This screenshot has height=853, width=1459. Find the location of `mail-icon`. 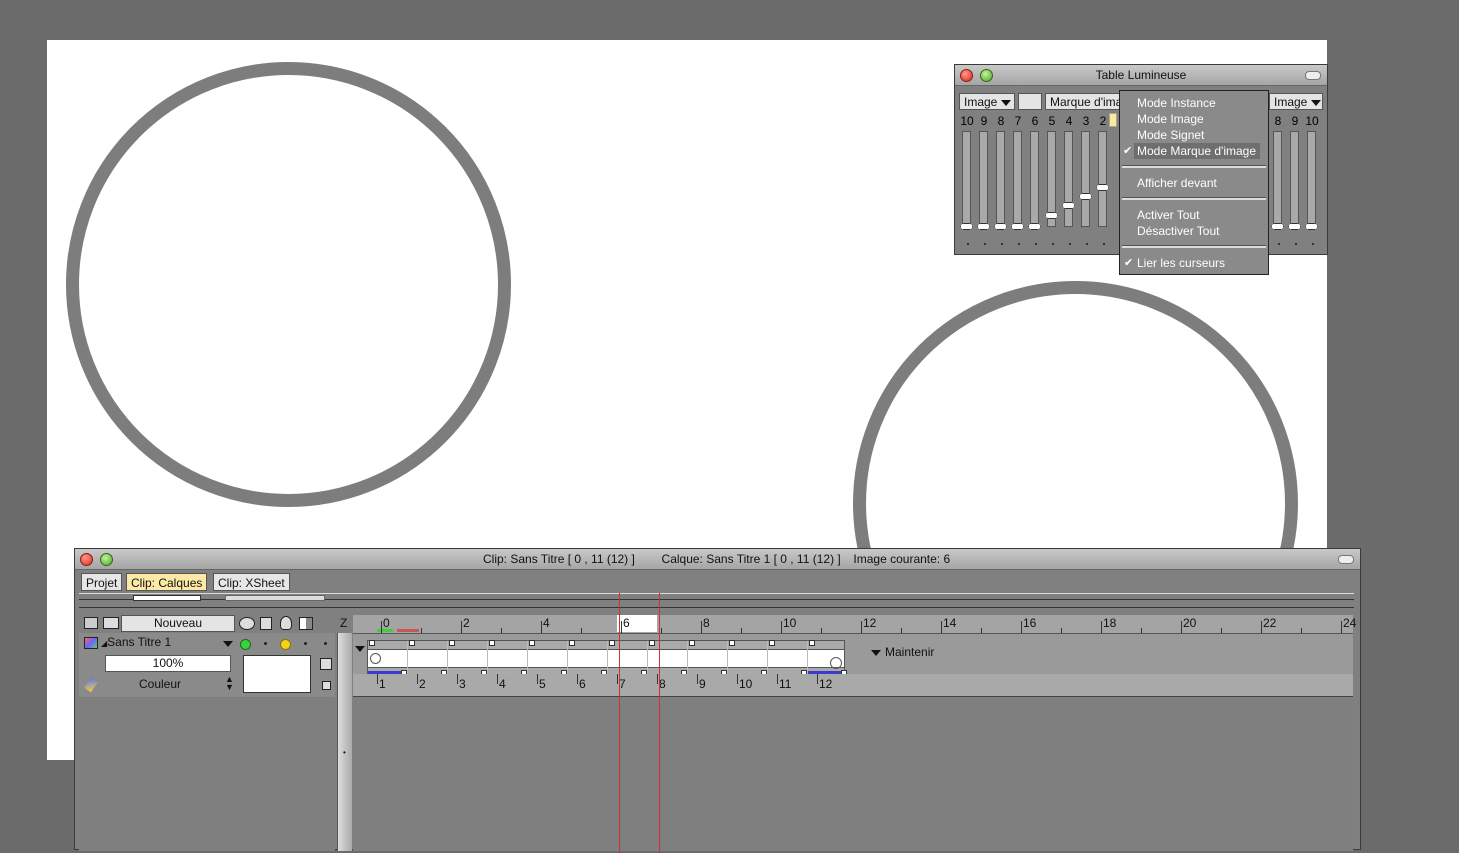

mail-icon is located at coordinates (111, 623).